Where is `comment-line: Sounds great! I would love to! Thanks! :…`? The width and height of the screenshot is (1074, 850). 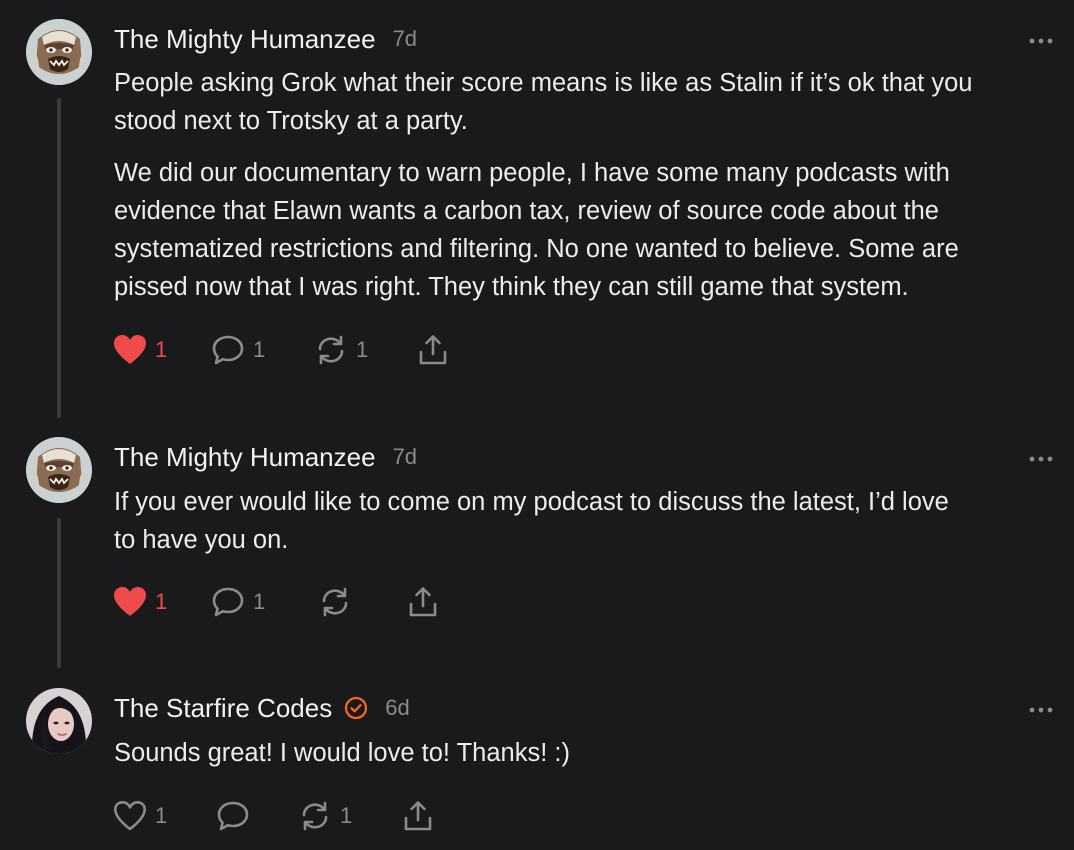 comment-line: Sounds great! I would love to! Thanks! :… is located at coordinates (342, 753).